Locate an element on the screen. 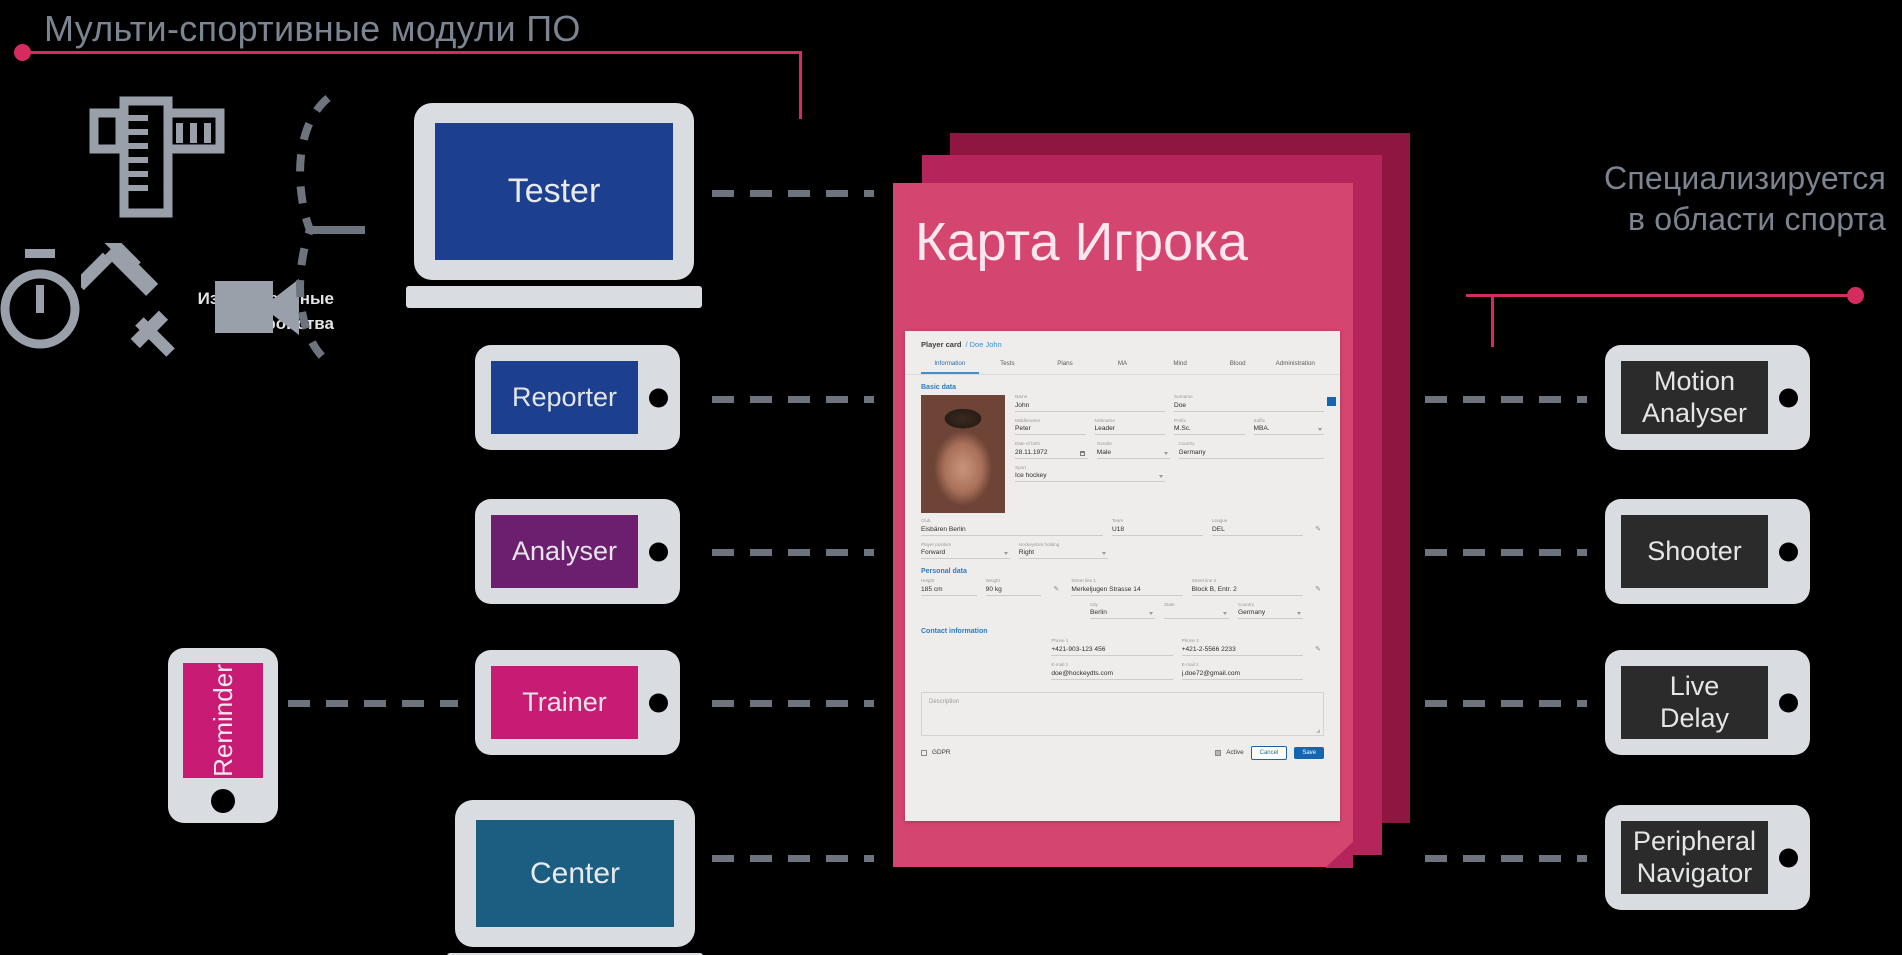 The width and height of the screenshot is (1902, 955). field-phone-1: Phone 1 +421-903-123 456 is located at coordinates (1112, 647).